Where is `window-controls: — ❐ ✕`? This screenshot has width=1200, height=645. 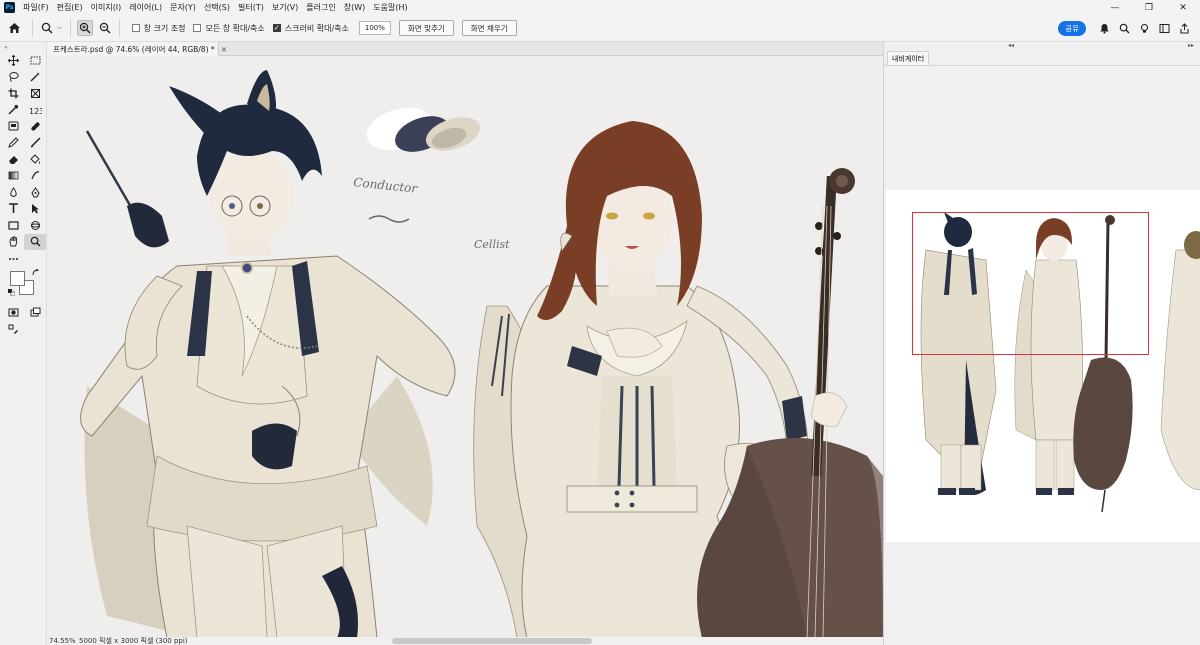
window-controls: — ❐ ✕ is located at coordinates (1149, 7).